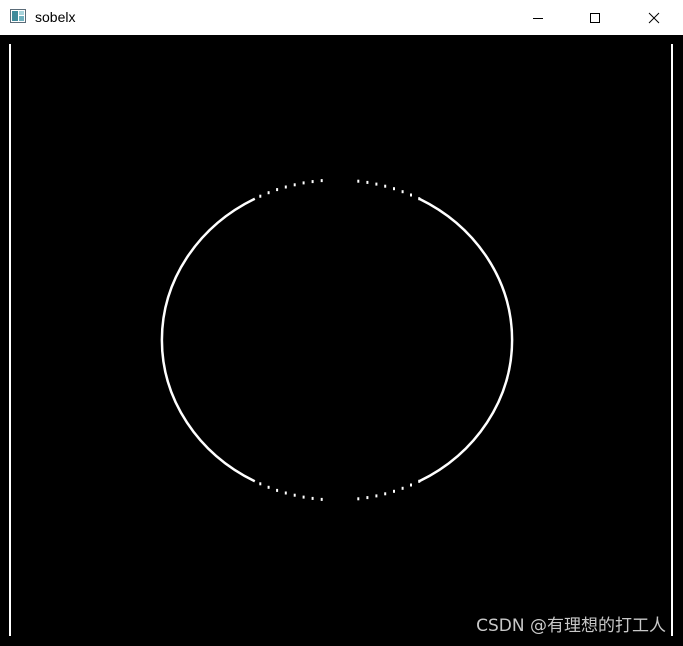 Image resolution: width=683 pixels, height=646 pixels. I want to click on close-button, so click(654, 17).